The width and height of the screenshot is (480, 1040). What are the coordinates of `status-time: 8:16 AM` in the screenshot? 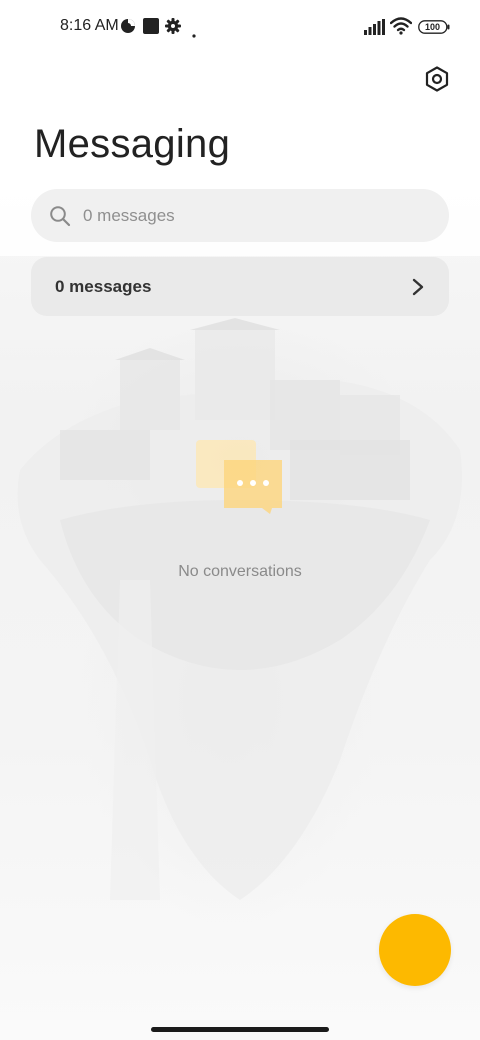 It's located at (89, 25).